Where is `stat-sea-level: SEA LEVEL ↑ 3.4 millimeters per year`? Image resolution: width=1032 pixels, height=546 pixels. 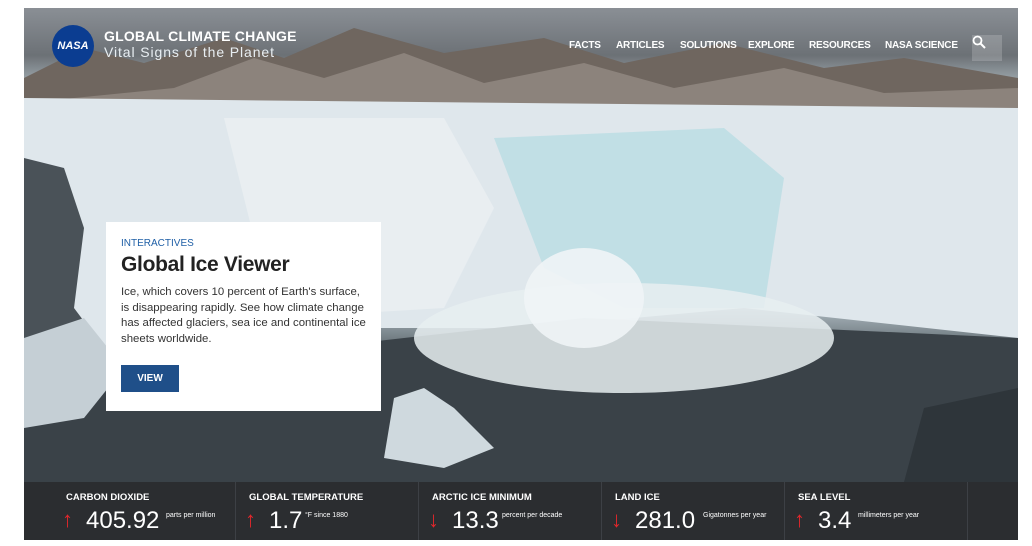
stat-sea-level: SEA LEVEL ↑ 3.4 millimeters per year is located at coordinates (877, 511).